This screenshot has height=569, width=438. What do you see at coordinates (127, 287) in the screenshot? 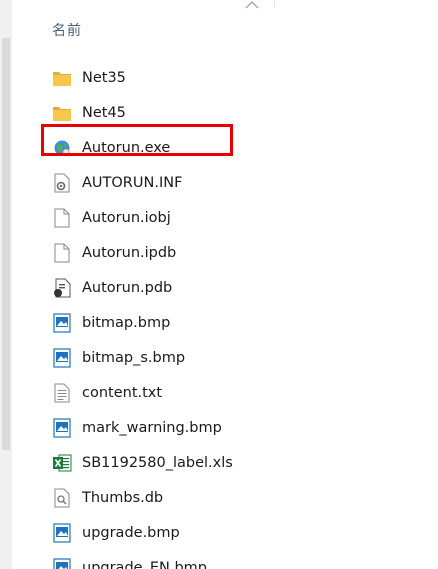
I see `file-name: Autorun.pdb` at bounding box center [127, 287].